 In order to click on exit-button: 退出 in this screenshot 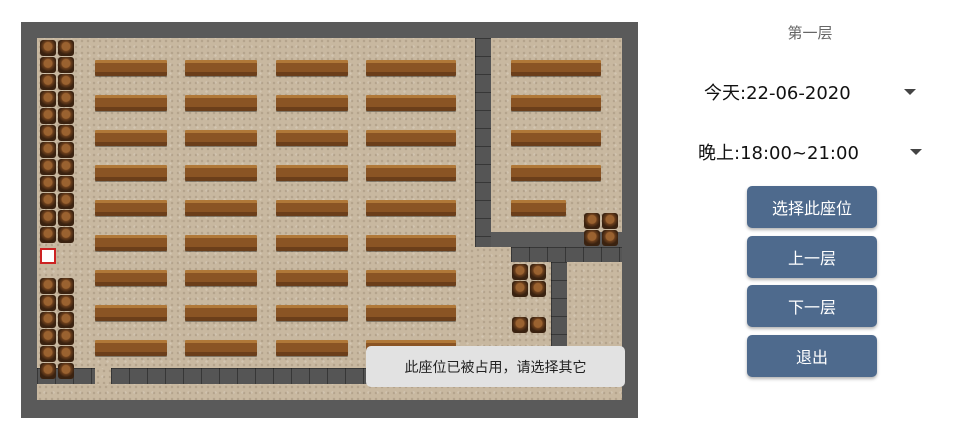, I will do `click(812, 356)`.